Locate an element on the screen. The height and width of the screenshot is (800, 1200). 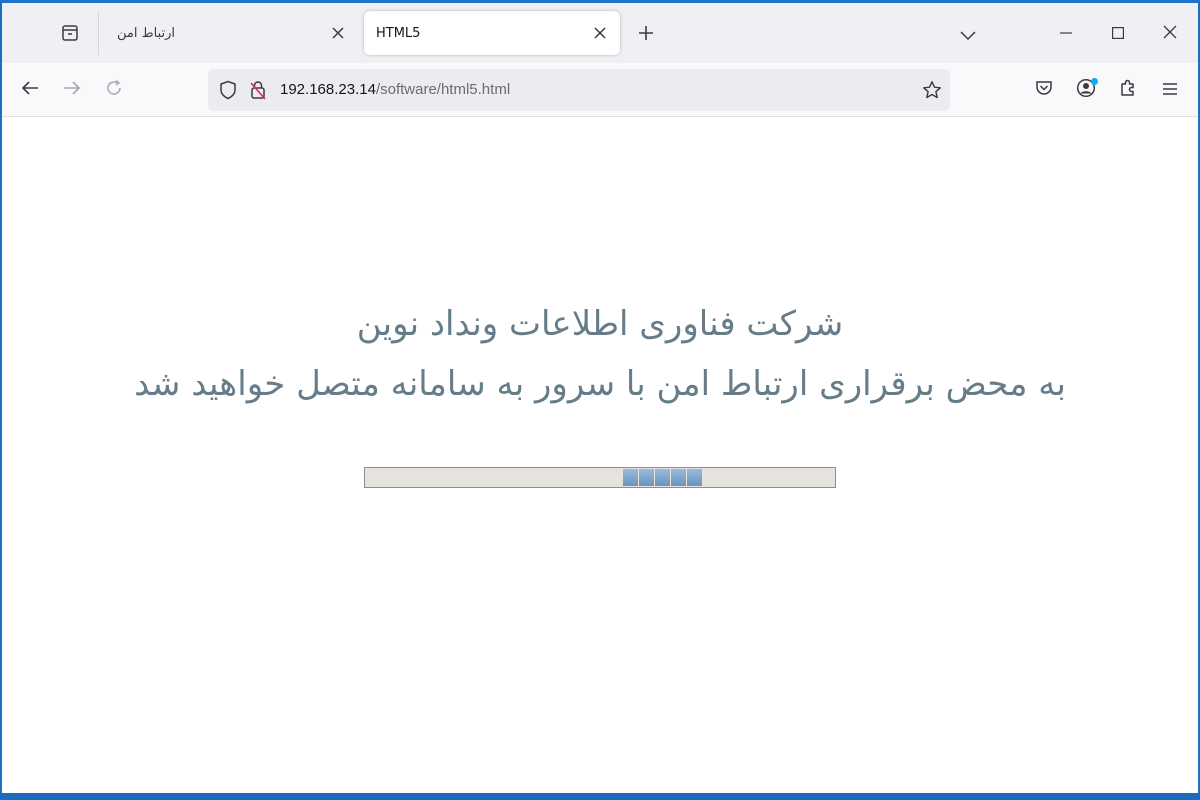
firefox-view-icon is located at coordinates (70, 35).